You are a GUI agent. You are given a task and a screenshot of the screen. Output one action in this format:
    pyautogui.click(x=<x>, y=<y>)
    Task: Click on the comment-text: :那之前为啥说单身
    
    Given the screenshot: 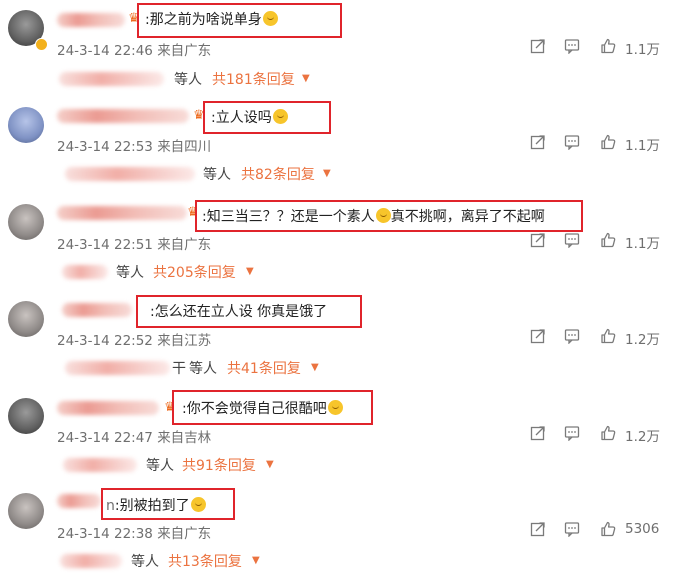 What is the action you would take?
    pyautogui.click(x=211, y=19)
    